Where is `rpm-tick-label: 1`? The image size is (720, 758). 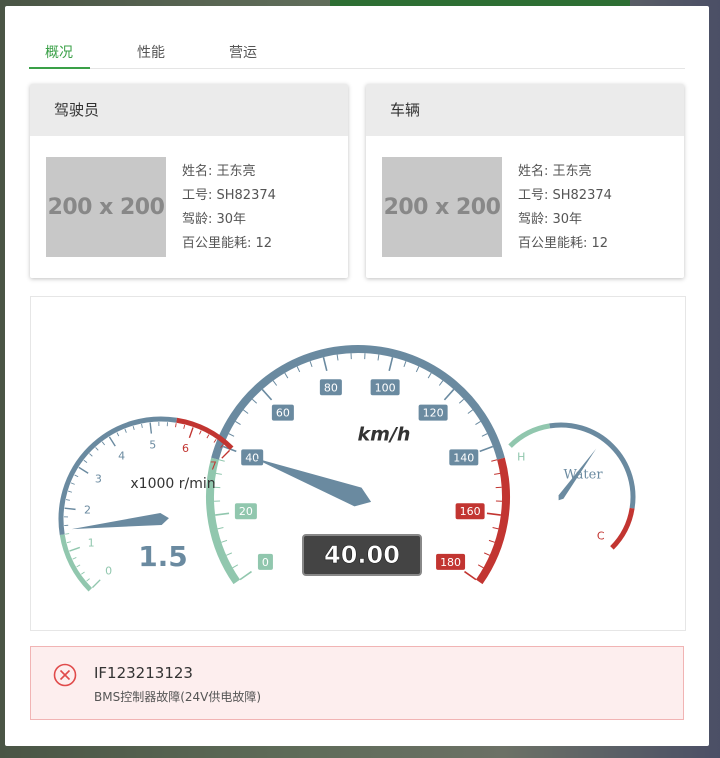
rpm-tick-label: 1 is located at coordinates (91, 542).